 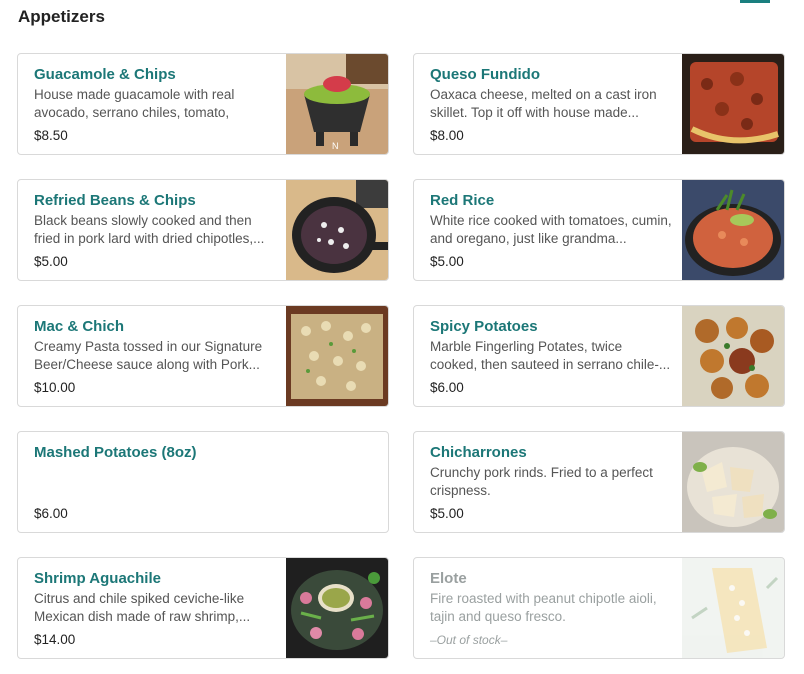 What do you see at coordinates (337, 230) in the screenshot?
I see `refried-beans-image` at bounding box center [337, 230].